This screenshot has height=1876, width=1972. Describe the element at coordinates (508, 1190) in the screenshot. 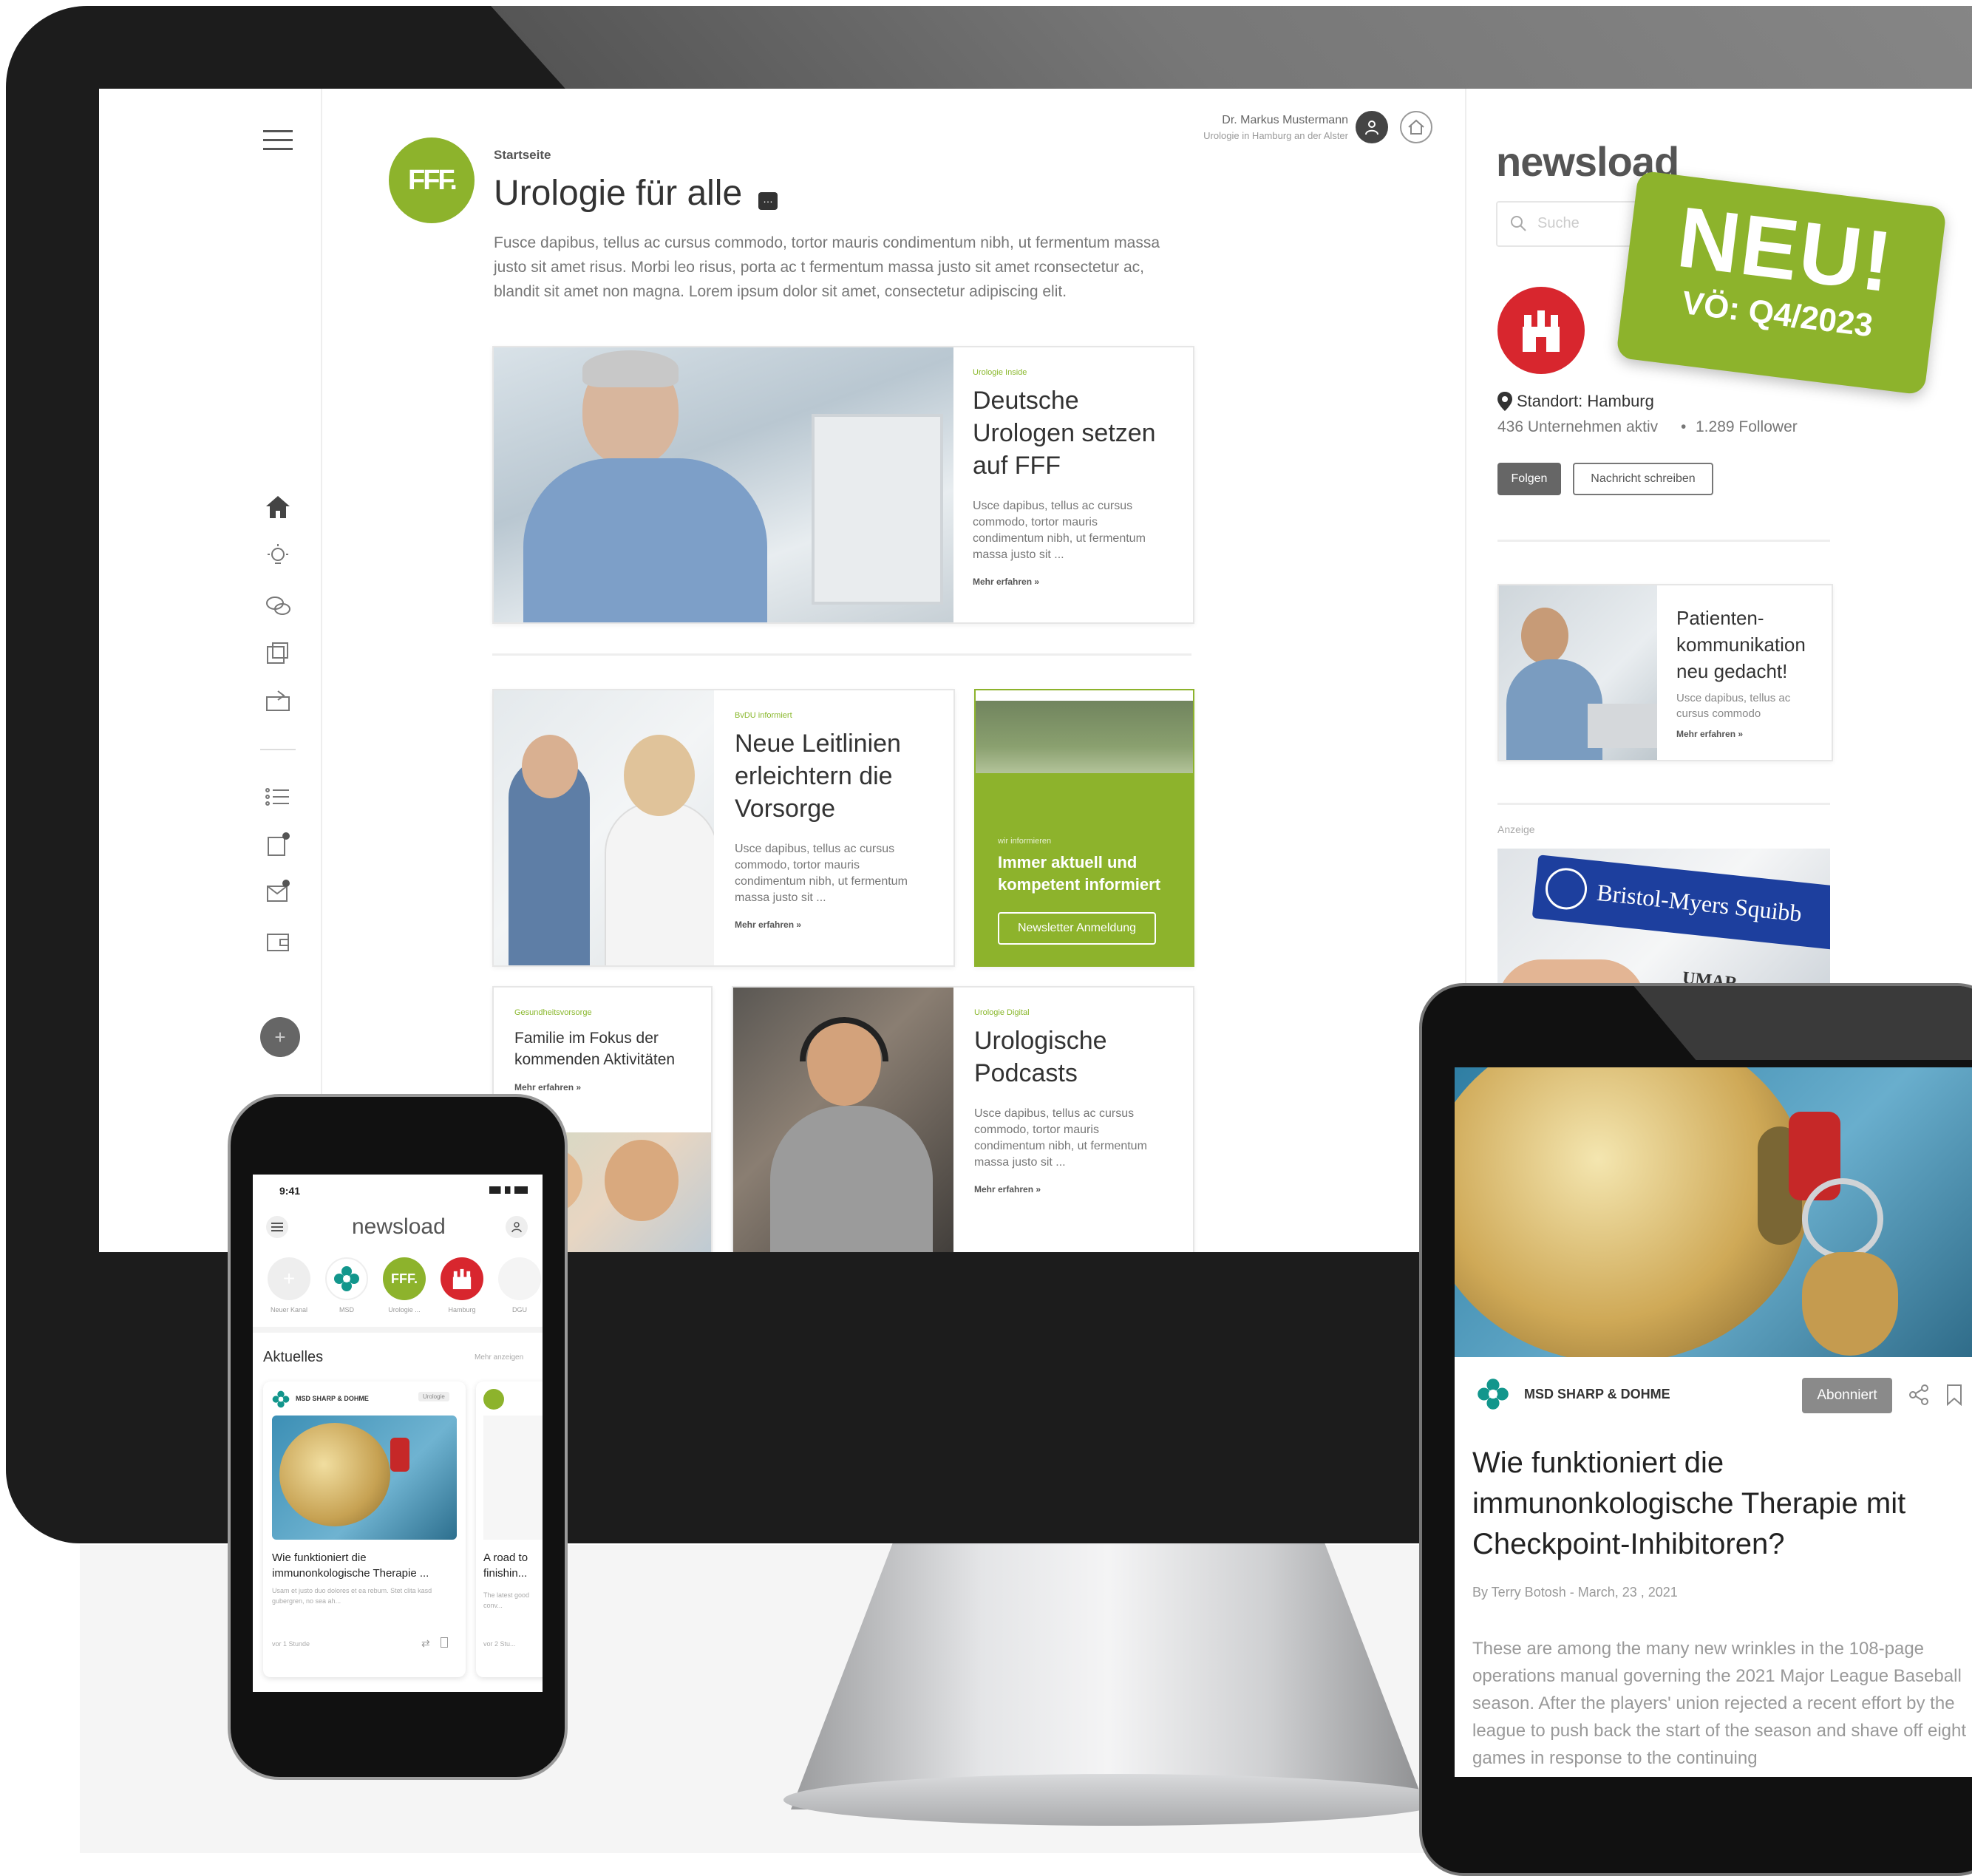

I see `phone-status-icons` at that location.